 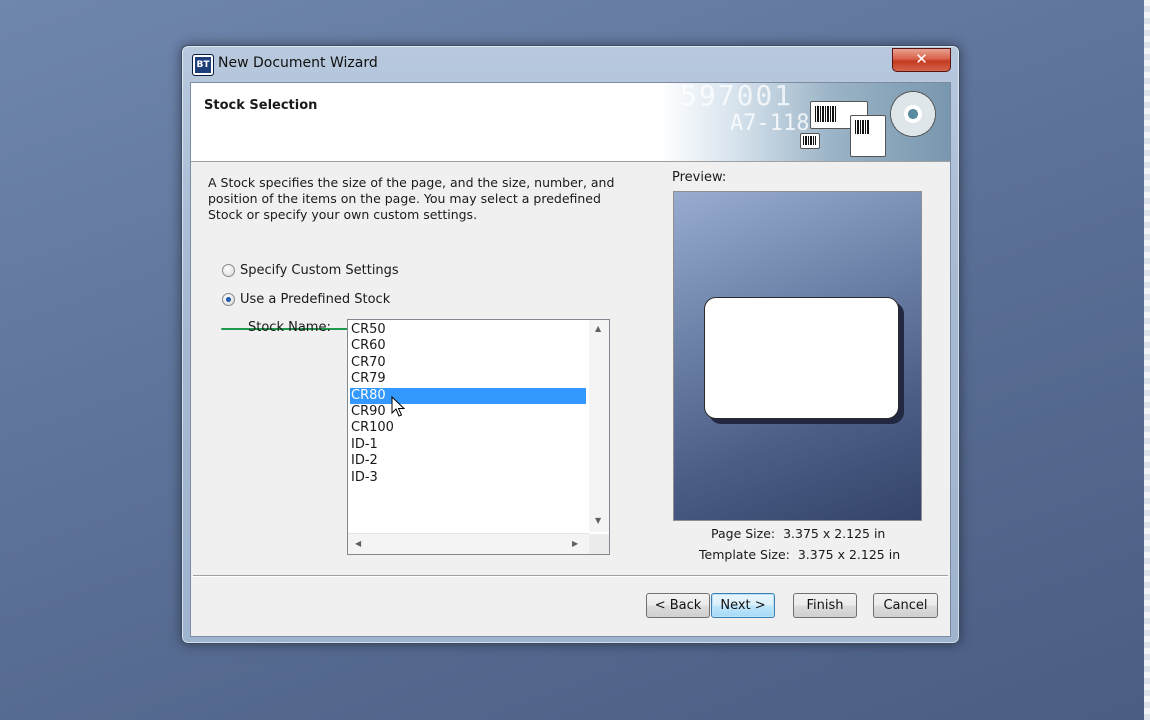 What do you see at coordinates (921, 60) in the screenshot?
I see `close-button: ✕` at bounding box center [921, 60].